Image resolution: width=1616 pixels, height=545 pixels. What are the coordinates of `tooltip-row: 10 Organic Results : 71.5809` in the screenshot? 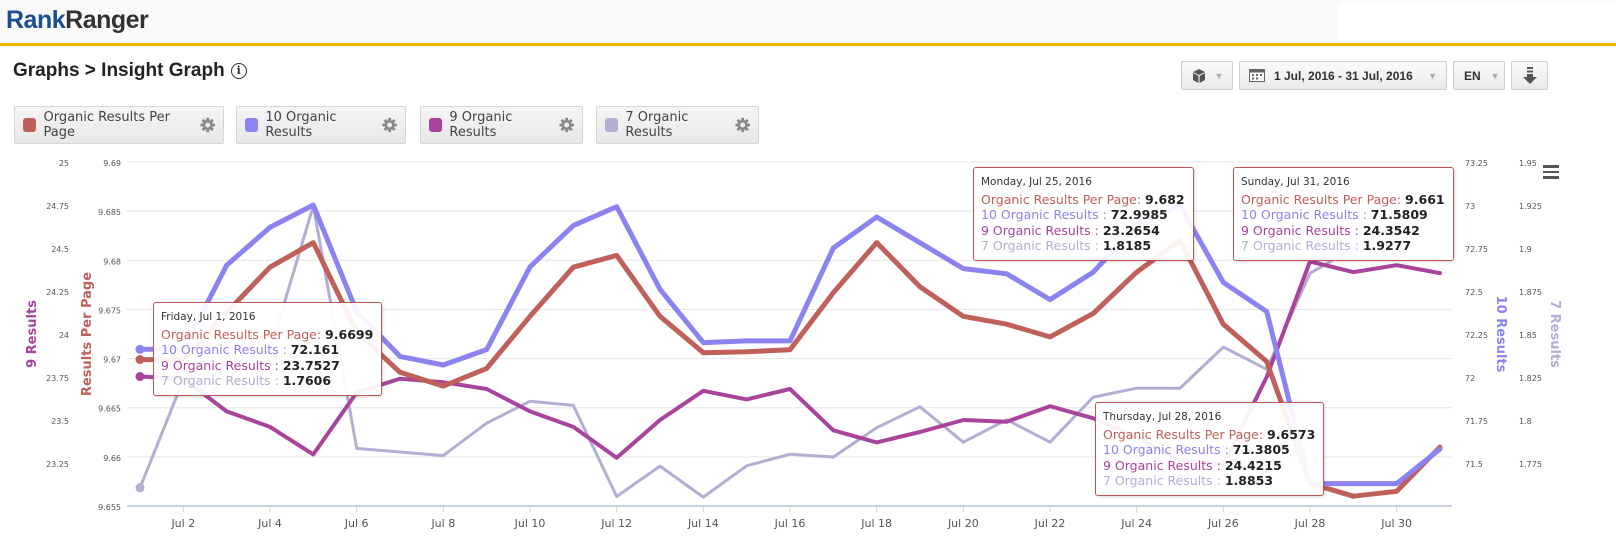 It's located at (1343, 215).